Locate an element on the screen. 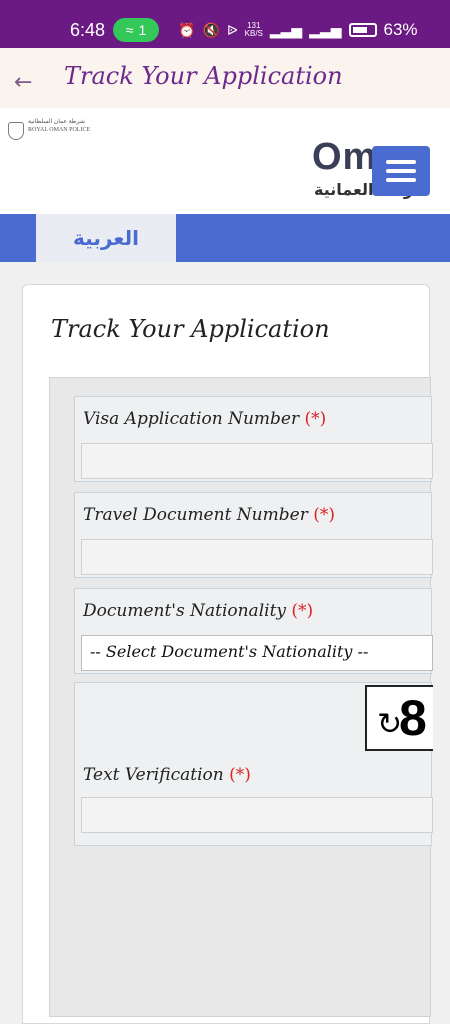 This screenshot has height=1024, width=450. visa-number-group: Visa Application Number (*) is located at coordinates (253, 439).